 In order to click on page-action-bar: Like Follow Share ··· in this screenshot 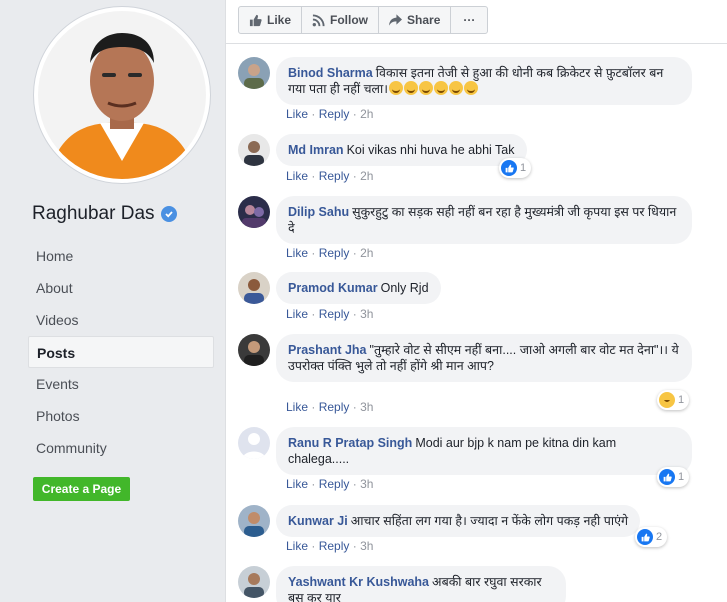, I will do `click(363, 20)`.